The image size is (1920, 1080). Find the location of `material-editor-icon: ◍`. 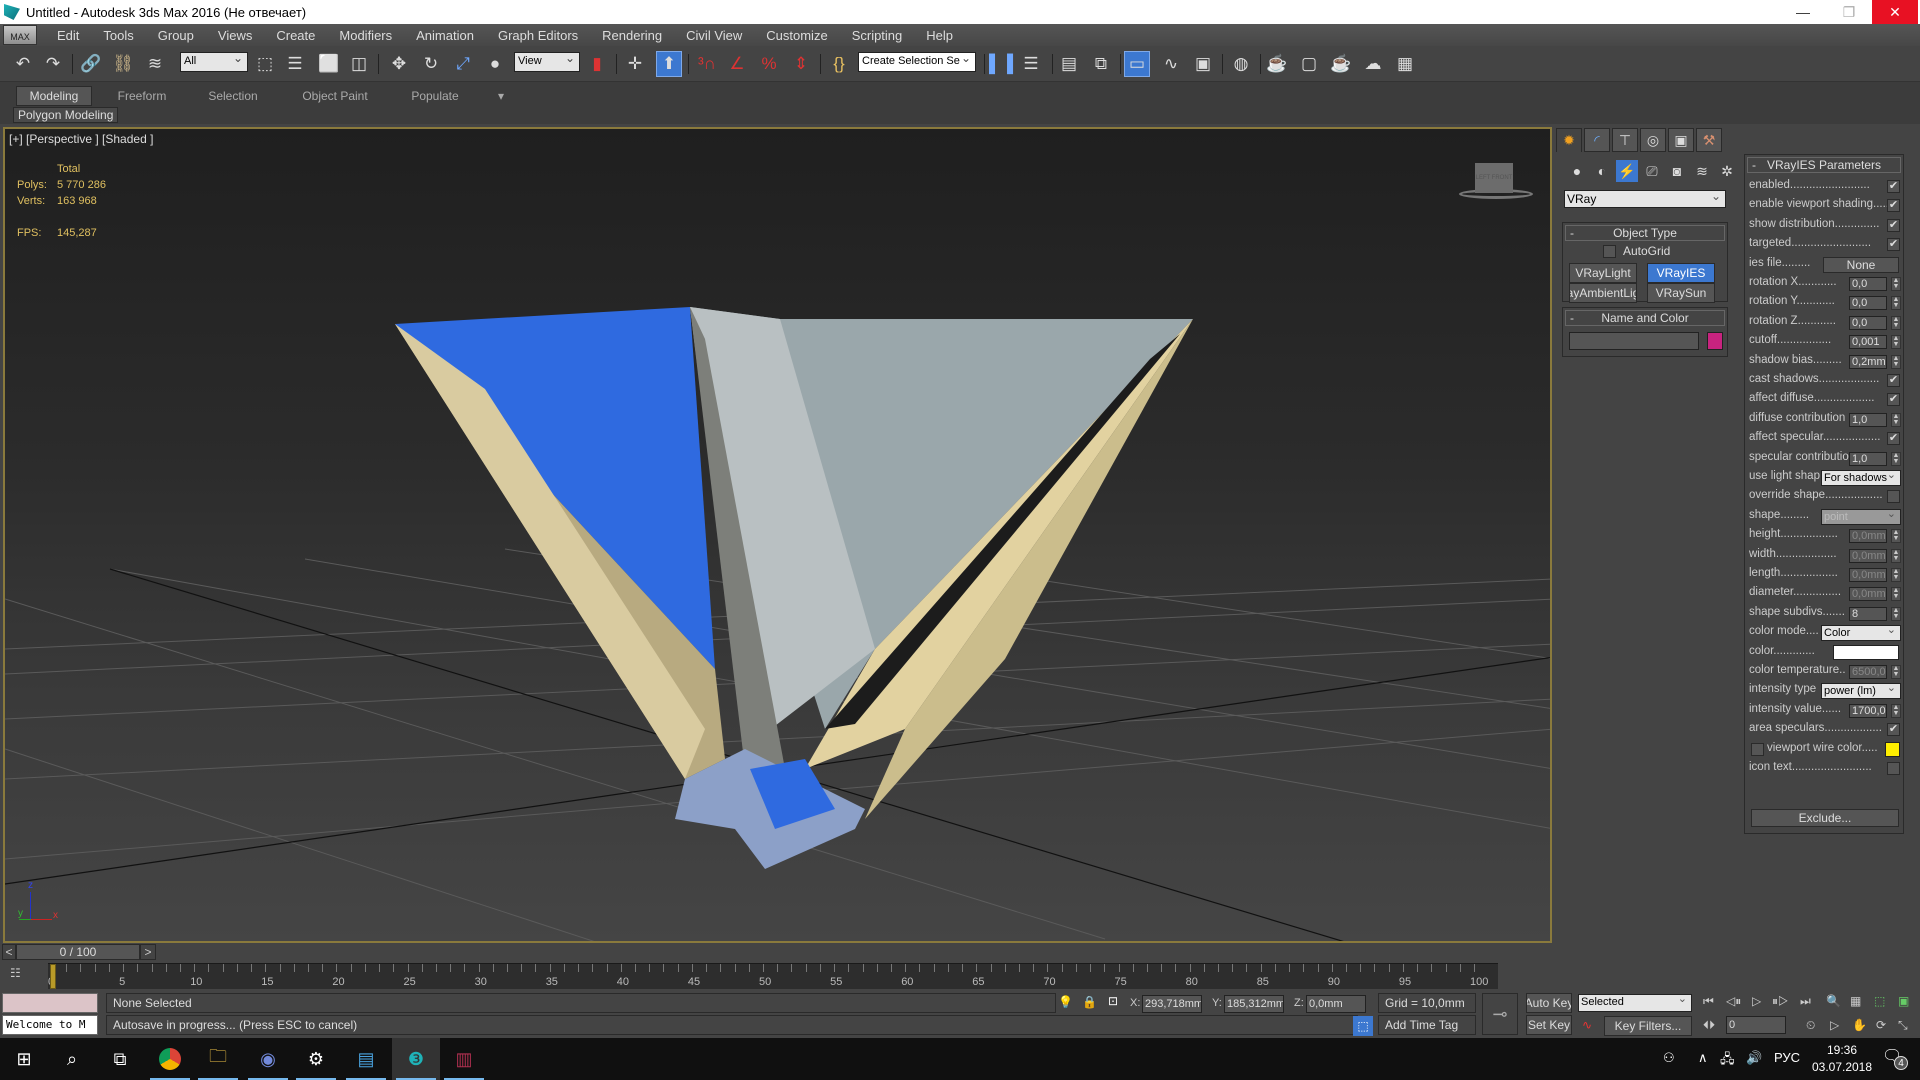

material-editor-icon: ◍ is located at coordinates (1241, 64).